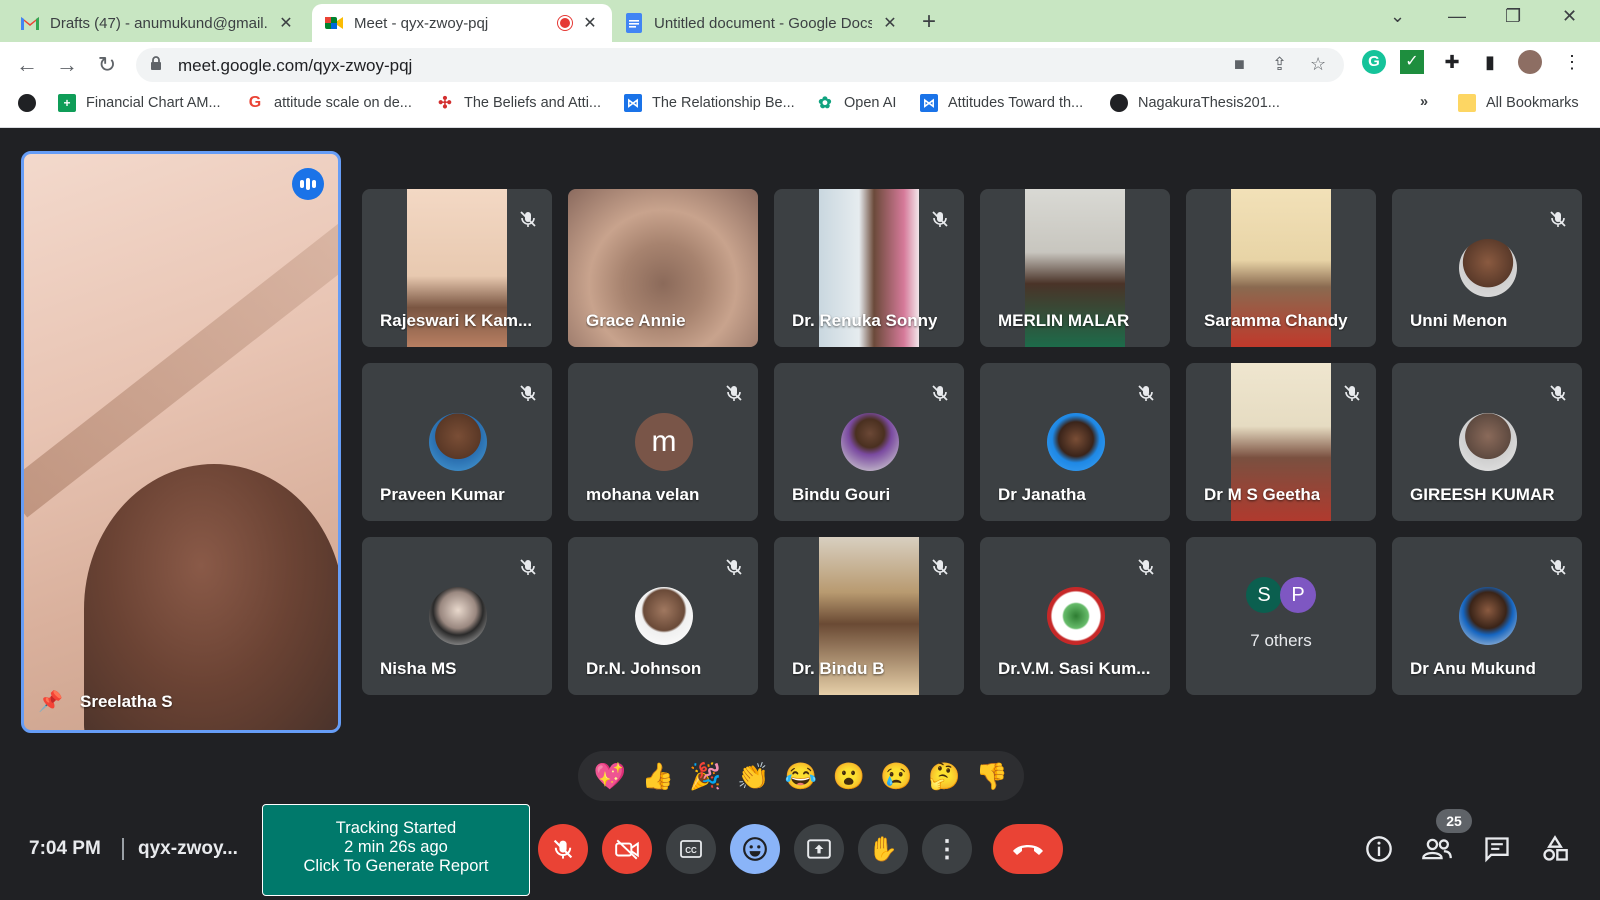 The width and height of the screenshot is (1600, 900). Describe the element at coordinates (421, 23) in the screenshot. I see `tab-title: Meet - qyx-zwoy-pqj` at that location.